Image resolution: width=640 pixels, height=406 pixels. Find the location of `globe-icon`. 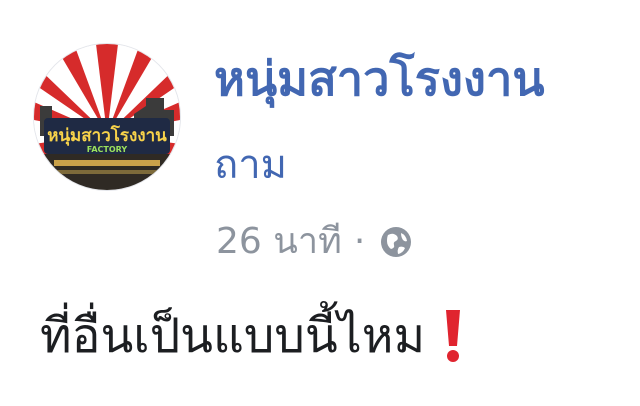

globe-icon is located at coordinates (396, 242).